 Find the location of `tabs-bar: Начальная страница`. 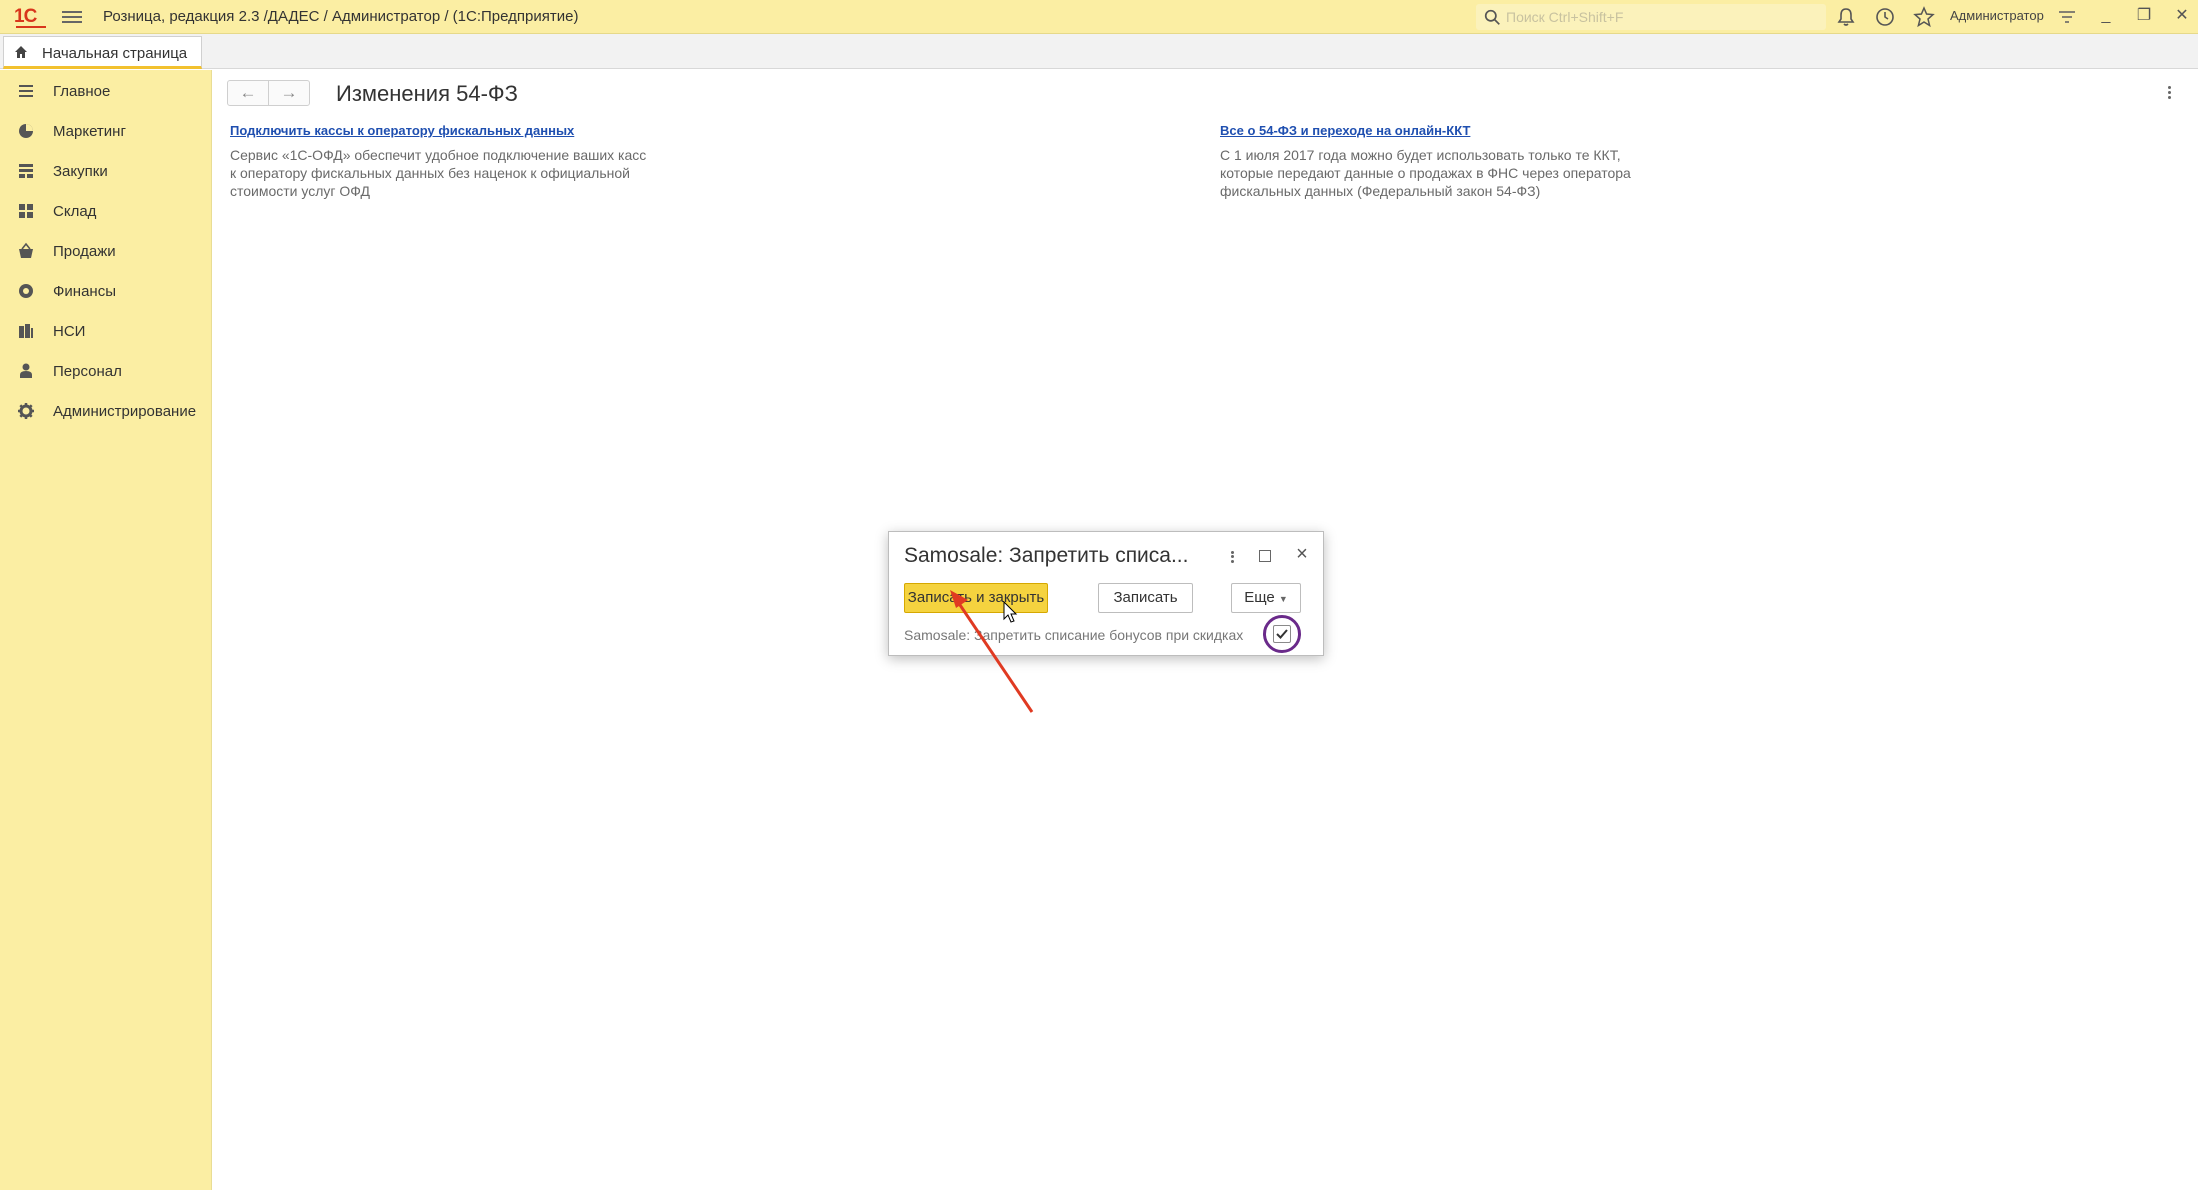

tabs-bar: Начальная страница is located at coordinates (1099, 51).